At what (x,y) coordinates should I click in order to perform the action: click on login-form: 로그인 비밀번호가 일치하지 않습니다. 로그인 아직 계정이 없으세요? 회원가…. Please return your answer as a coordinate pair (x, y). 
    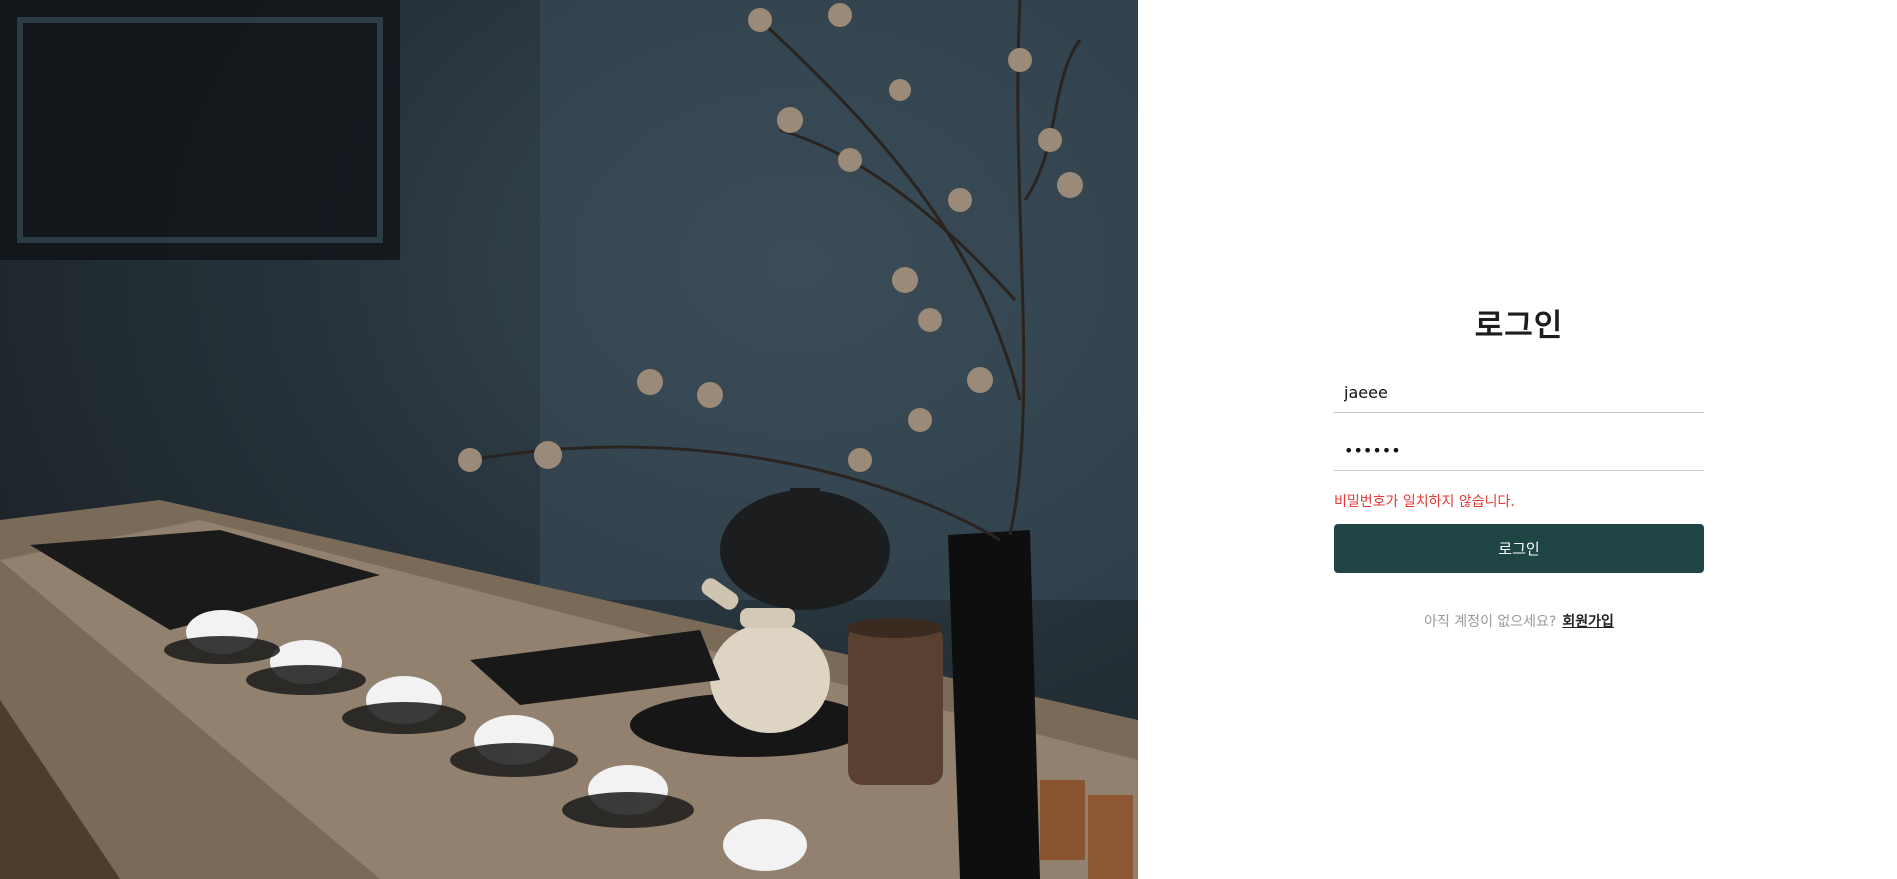
    Looking at the image, I should click on (1519, 465).